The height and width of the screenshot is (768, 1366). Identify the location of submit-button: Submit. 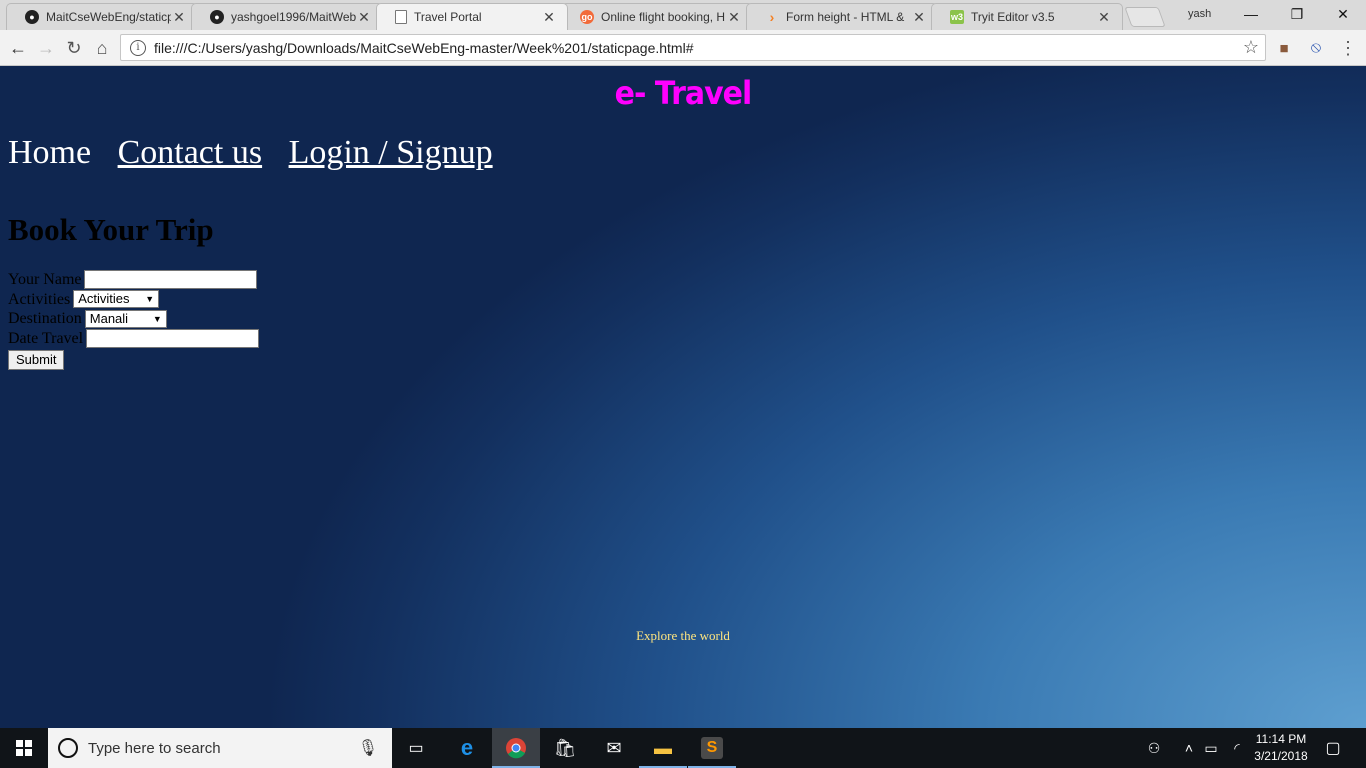
(36, 360).